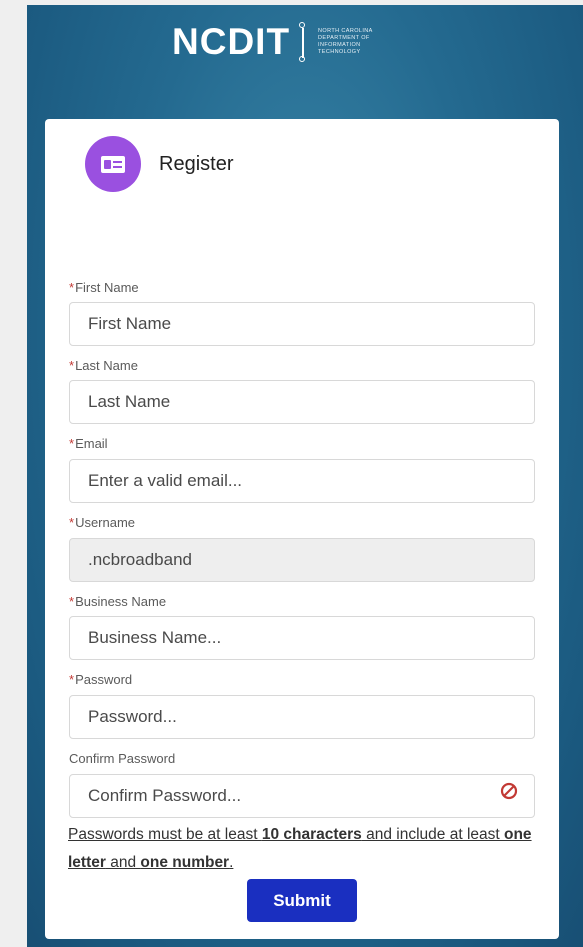  What do you see at coordinates (432, 834) in the screenshot?
I see `note-text: and include at least` at bounding box center [432, 834].